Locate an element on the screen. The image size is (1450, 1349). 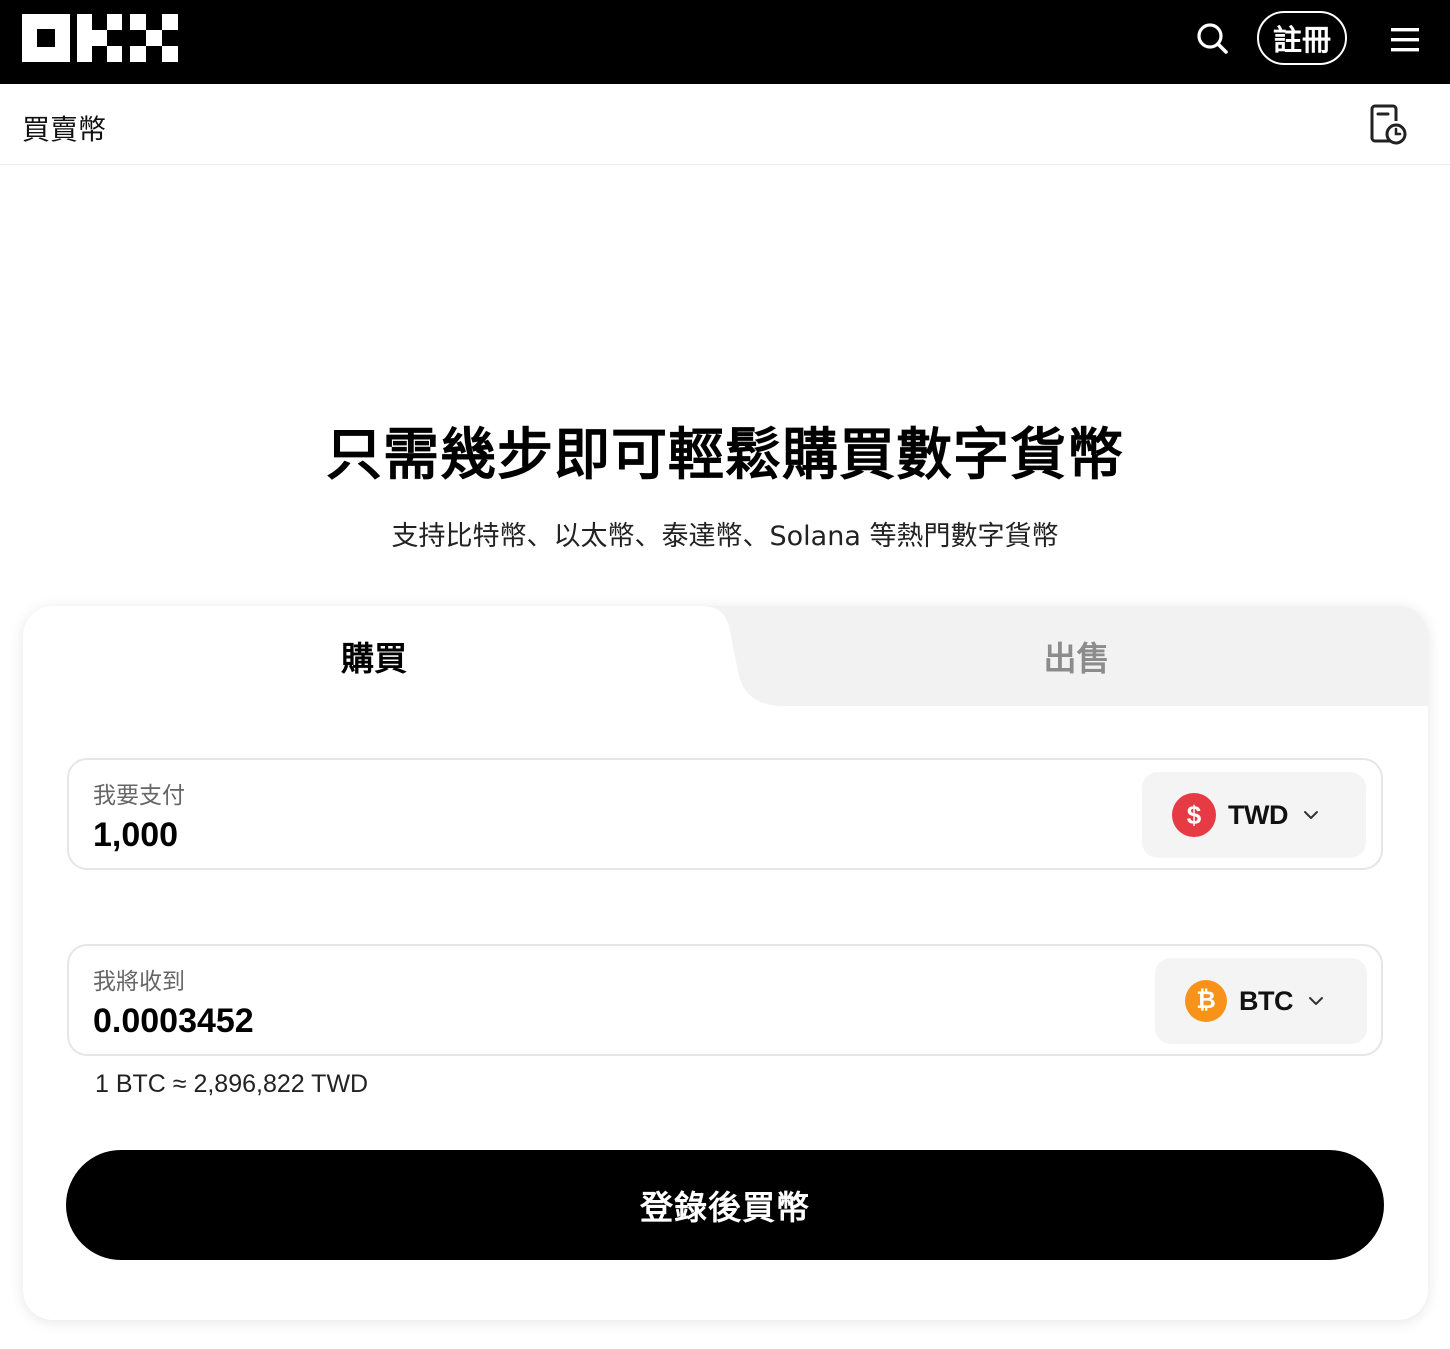
register-button: 註冊 is located at coordinates (1302, 38).